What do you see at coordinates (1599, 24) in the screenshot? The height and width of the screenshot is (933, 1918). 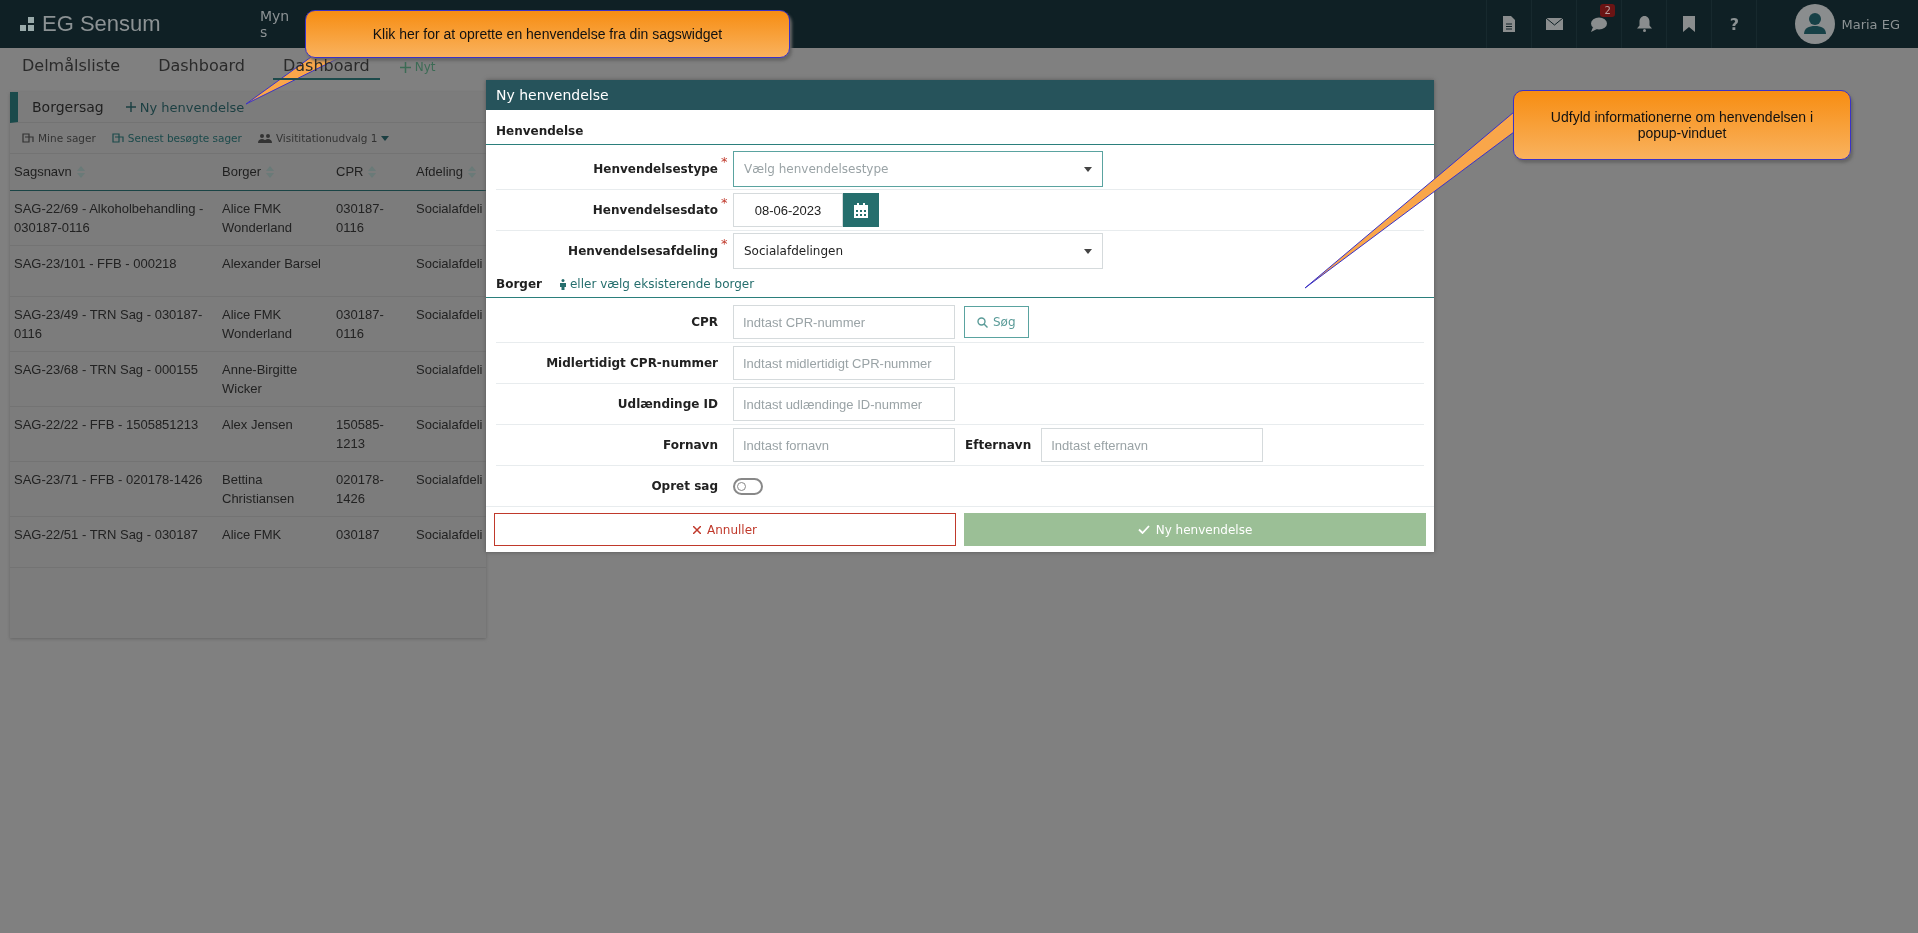 I see `chat-icon` at bounding box center [1599, 24].